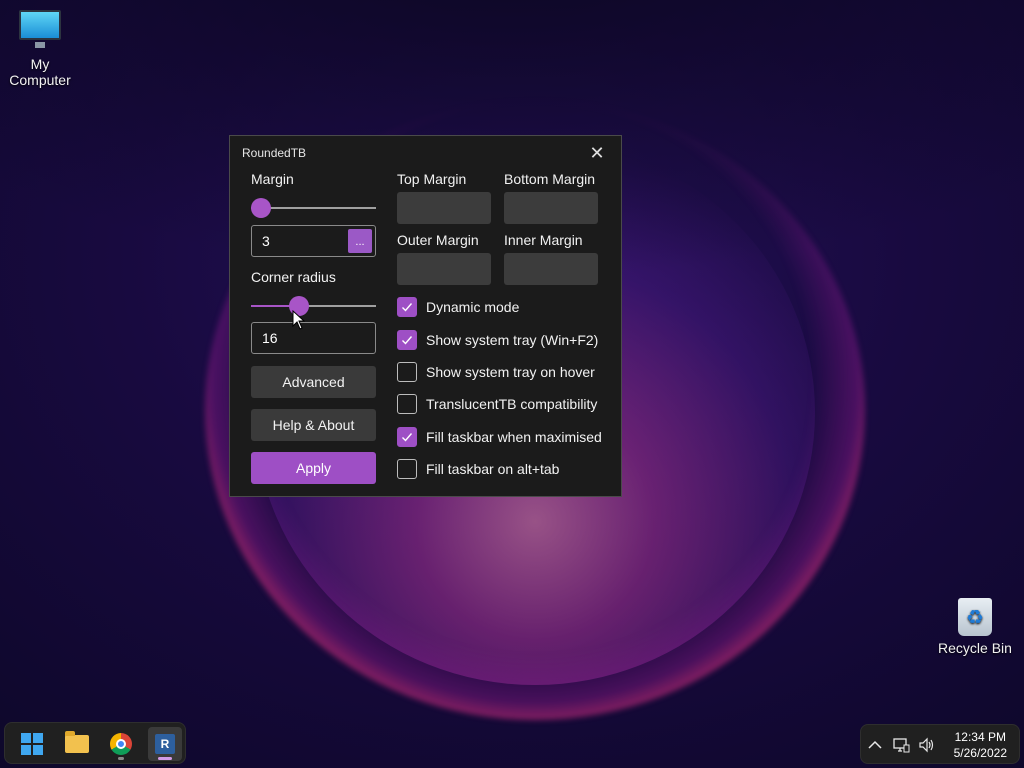 Image resolution: width=1024 pixels, height=768 pixels. I want to click on network-icon, so click(901, 745).